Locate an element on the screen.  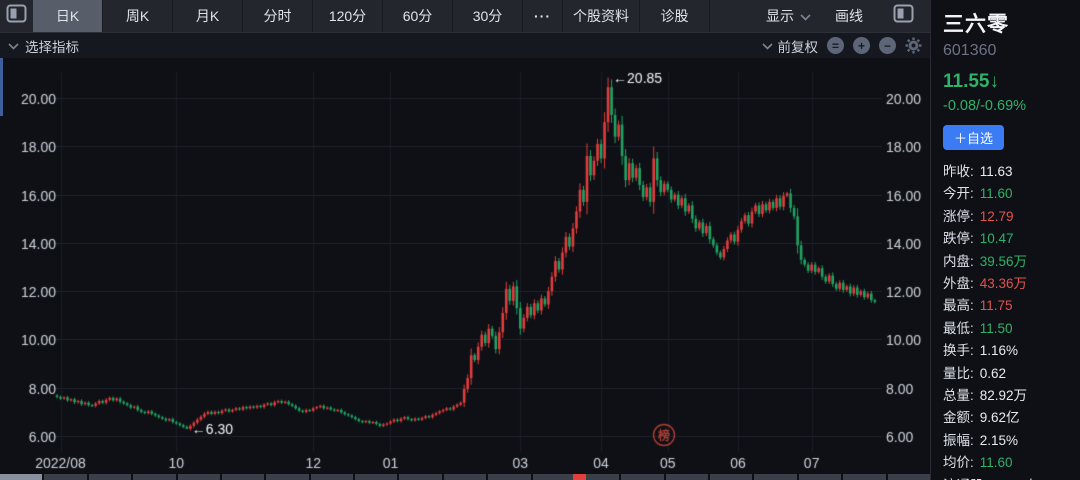
stat-label: 跌停: is located at coordinates (958, 239).